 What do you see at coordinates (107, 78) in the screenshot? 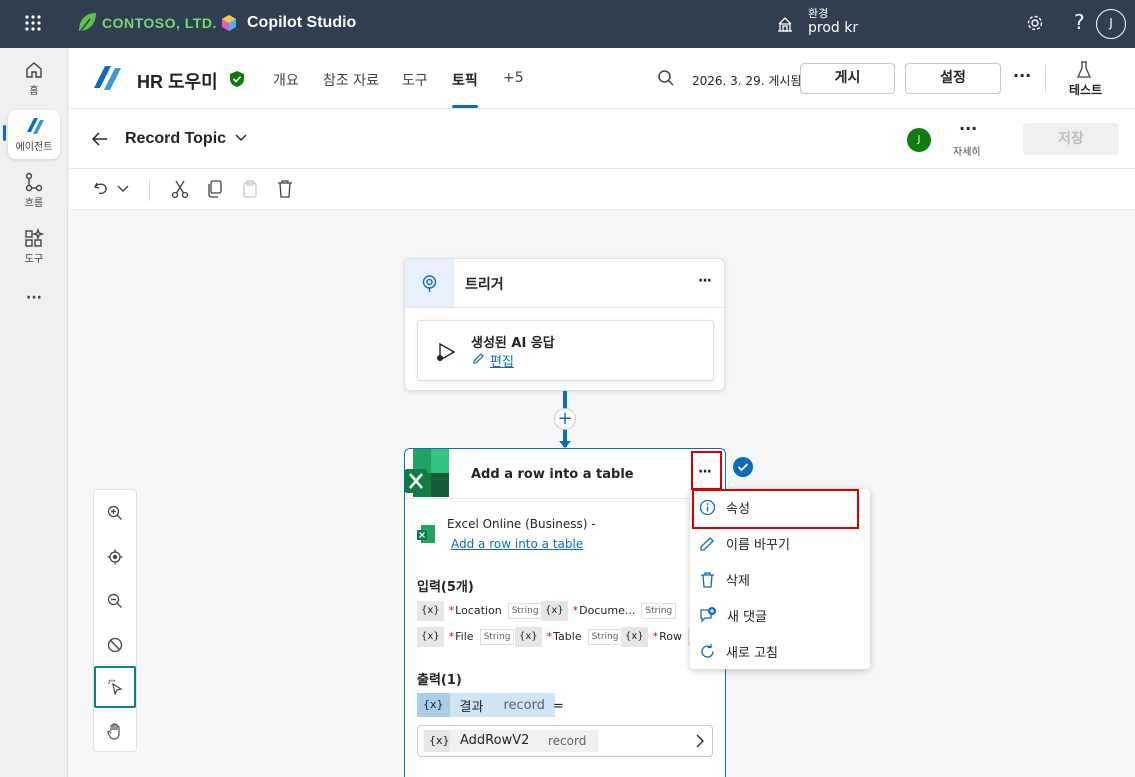
I see `agent-logo-icon` at bounding box center [107, 78].